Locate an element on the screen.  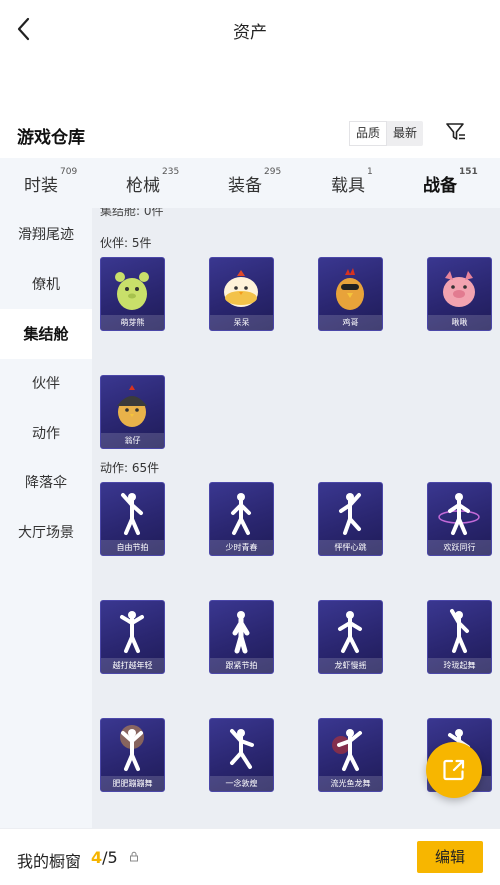
item-name: 玲珑起舞 is located at coordinates (459, 665).